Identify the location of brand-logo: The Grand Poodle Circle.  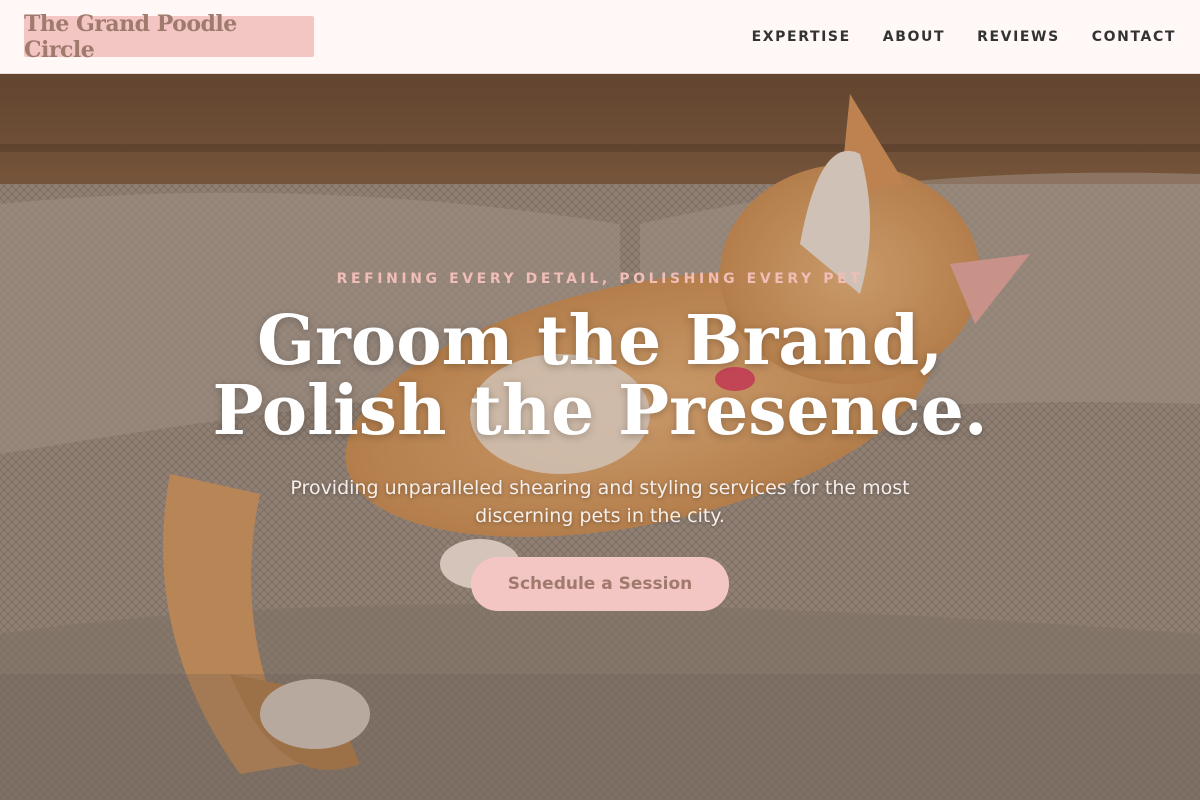
(169, 37).